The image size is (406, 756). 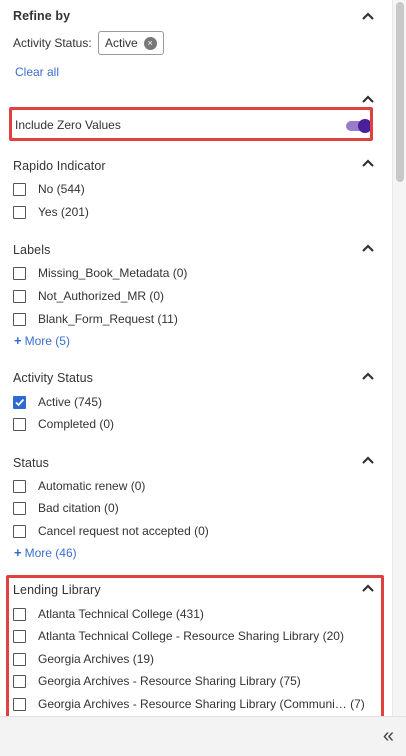 I want to click on facet-option: Cancel request not accepted (0), so click(x=111, y=531).